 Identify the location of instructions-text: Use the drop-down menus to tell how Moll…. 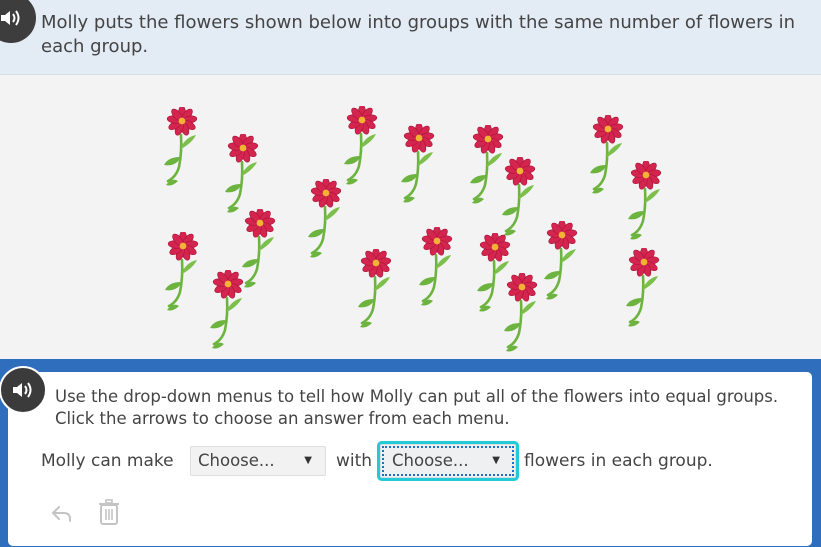
(417, 407).